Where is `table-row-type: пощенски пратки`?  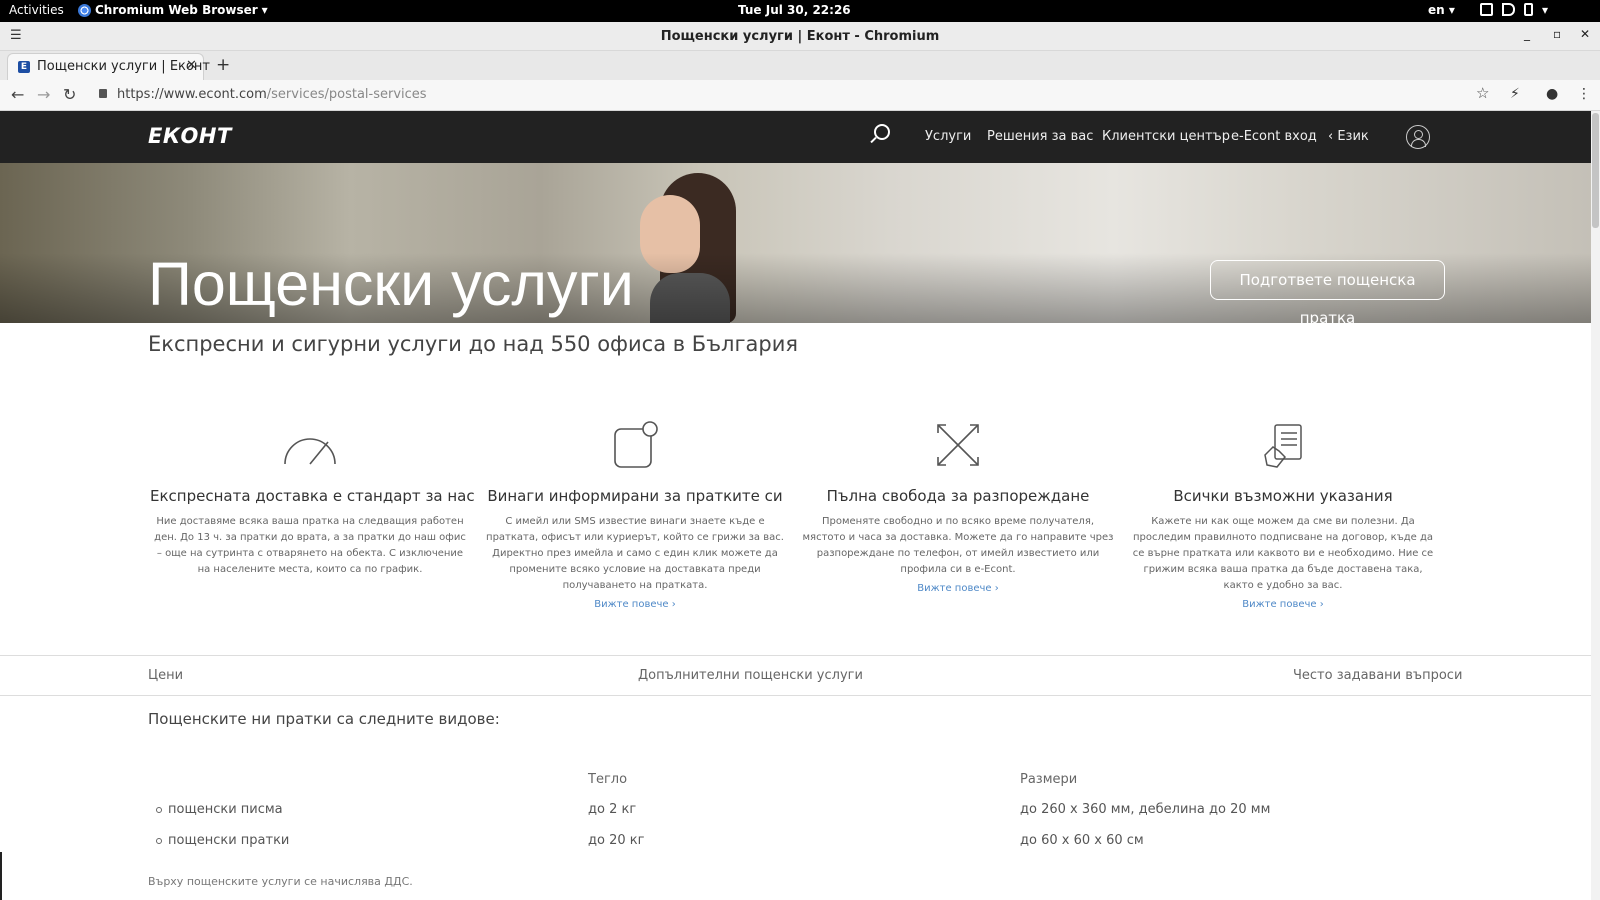
table-row-type: пощенски пратки is located at coordinates (222, 840).